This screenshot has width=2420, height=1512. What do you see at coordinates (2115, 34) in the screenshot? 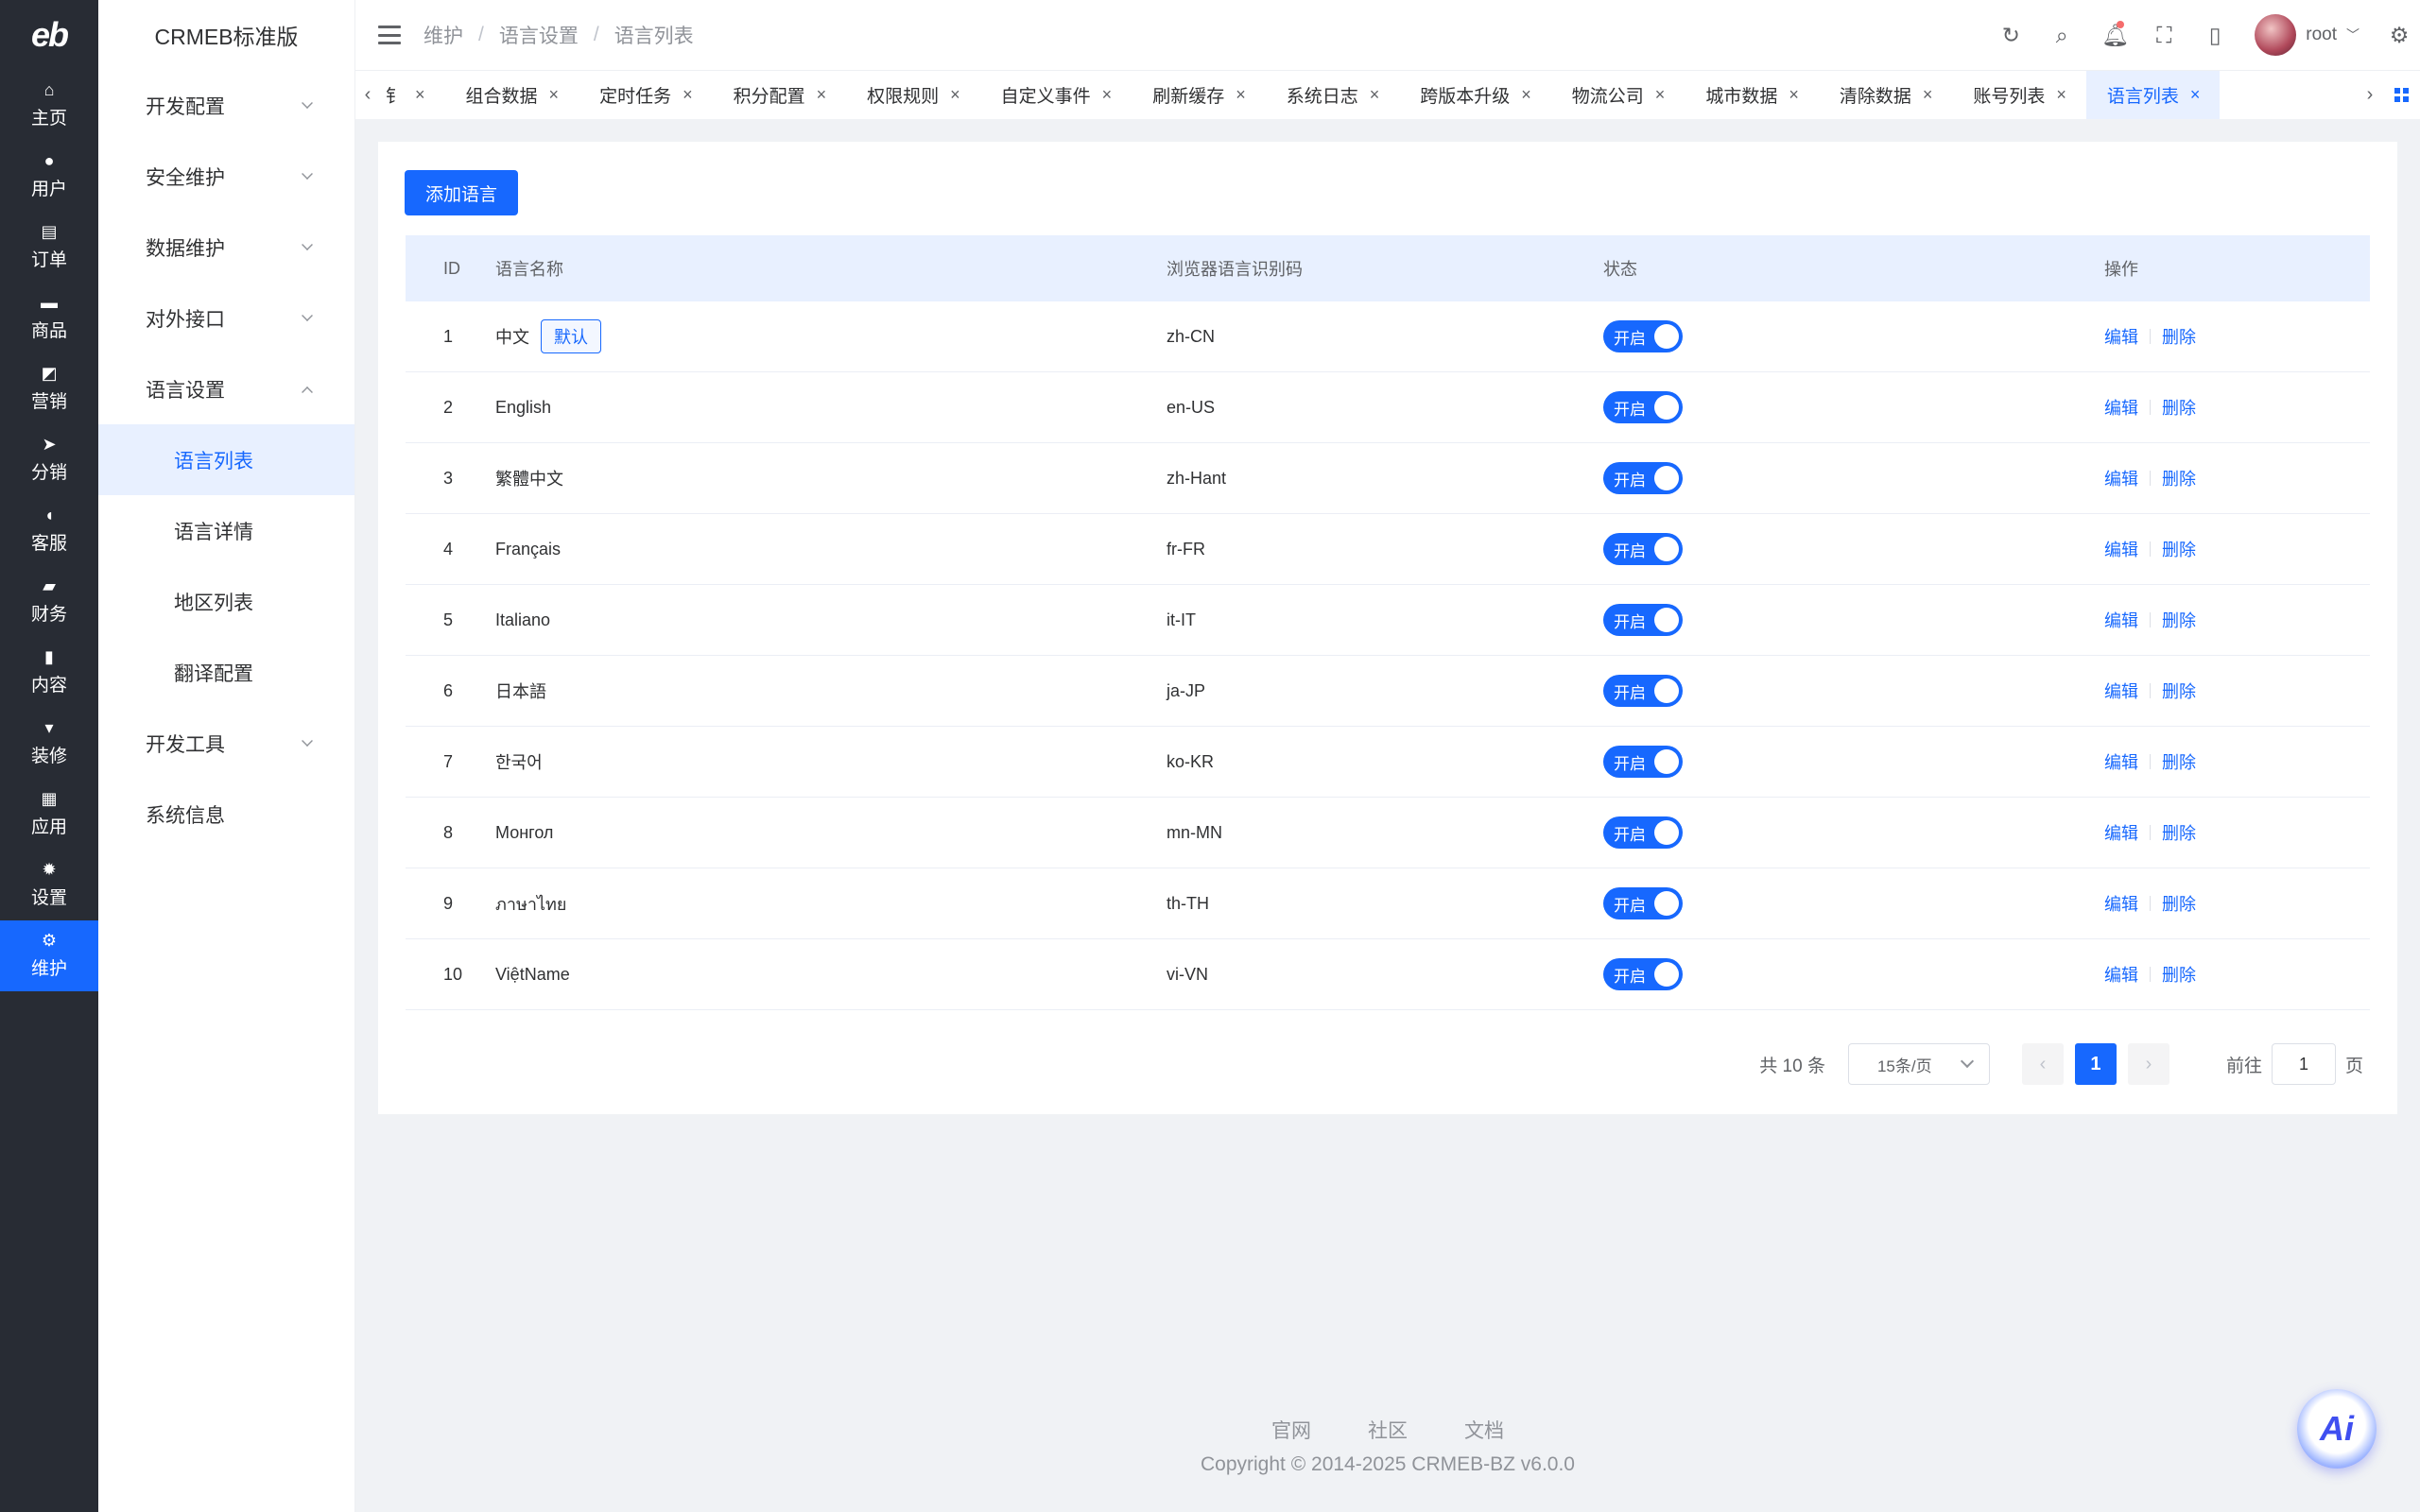
I see `notification-bell-icon: 🔔︎` at bounding box center [2115, 34].